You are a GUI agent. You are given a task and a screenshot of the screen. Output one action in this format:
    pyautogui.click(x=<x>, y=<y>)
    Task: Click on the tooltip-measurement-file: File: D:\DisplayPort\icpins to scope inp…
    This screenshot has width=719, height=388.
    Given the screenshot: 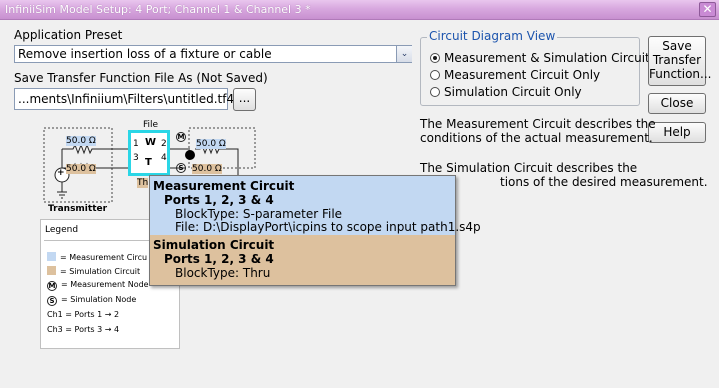 What is the action you would take?
    pyautogui.click(x=328, y=227)
    